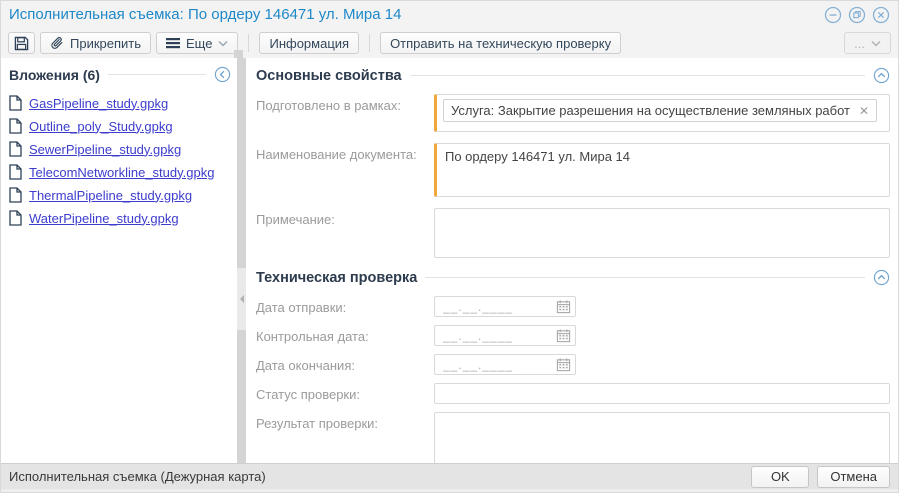 The image size is (899, 493). Describe the element at coordinates (308, 394) in the screenshot. I see `check-status-label: Статус проверки:` at that location.